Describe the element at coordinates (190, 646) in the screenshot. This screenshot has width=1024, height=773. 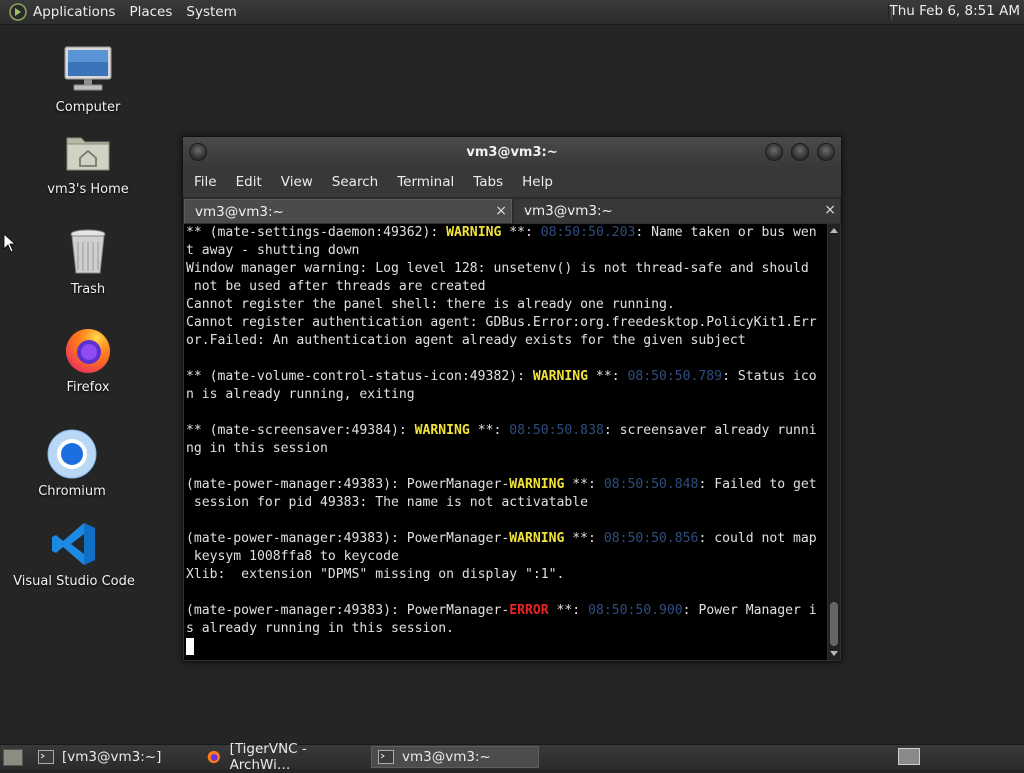
I see `text-cursor` at that location.